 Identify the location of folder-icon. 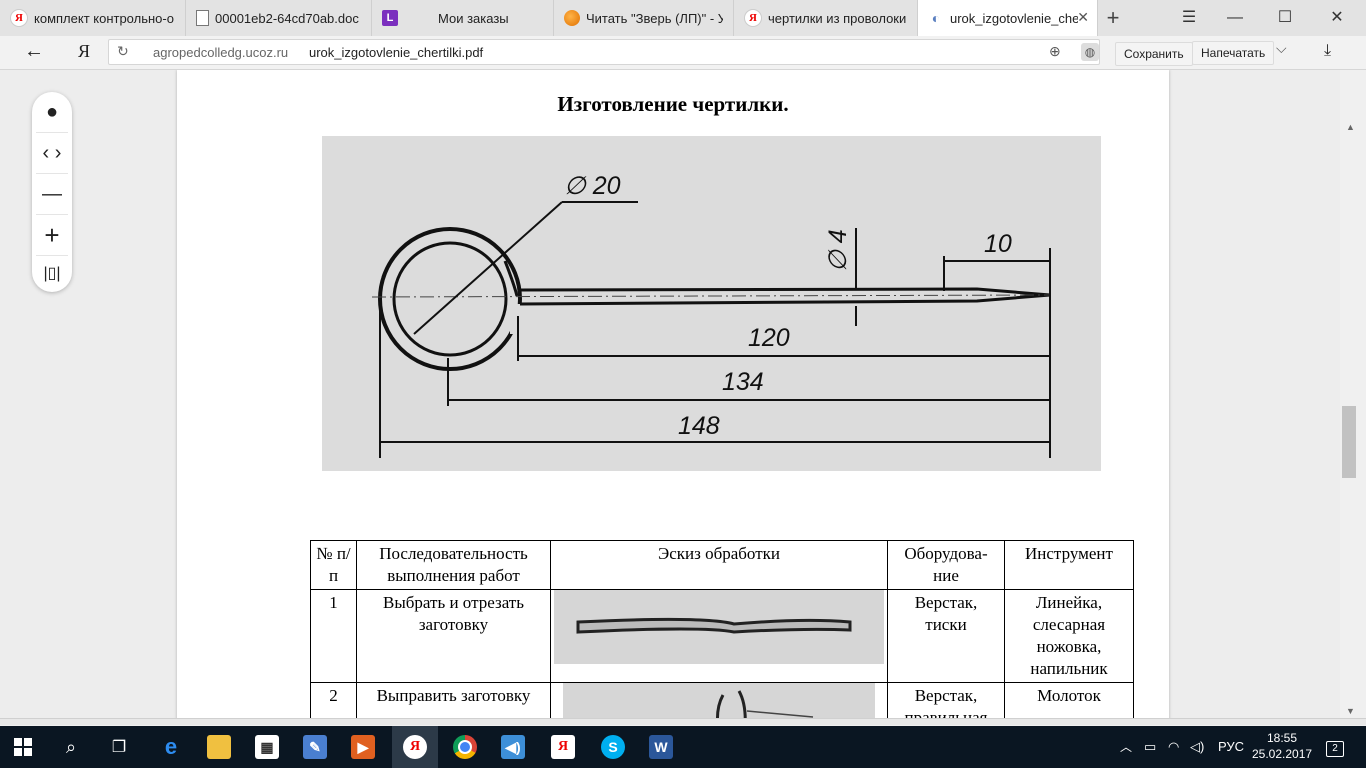
(219, 747).